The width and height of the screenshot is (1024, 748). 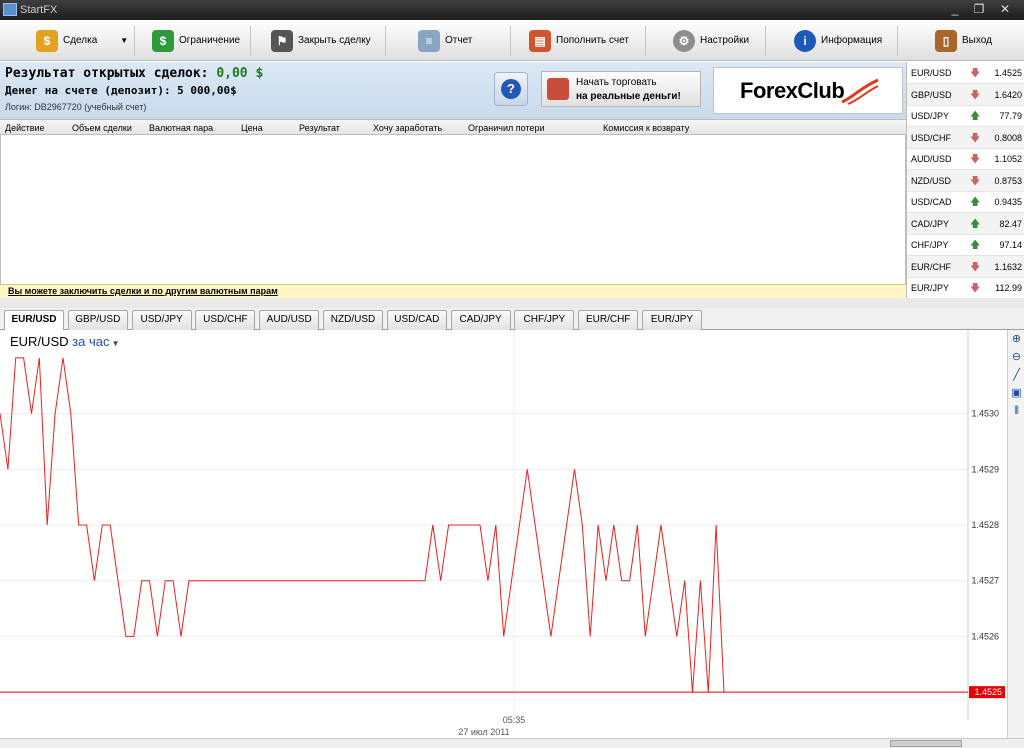 I want to click on quote-pair: CAD/JPY, so click(x=930, y=223).